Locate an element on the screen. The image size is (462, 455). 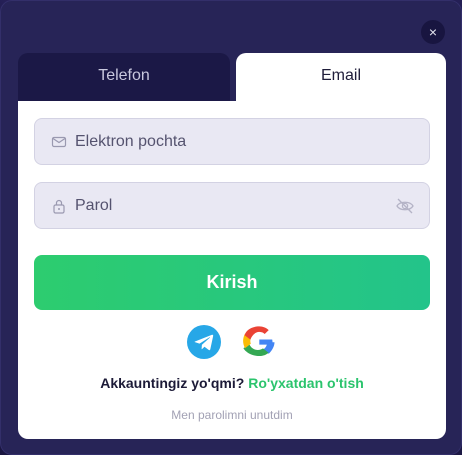
forgot-password-link: Men parolimni unutdim is located at coordinates (232, 415).